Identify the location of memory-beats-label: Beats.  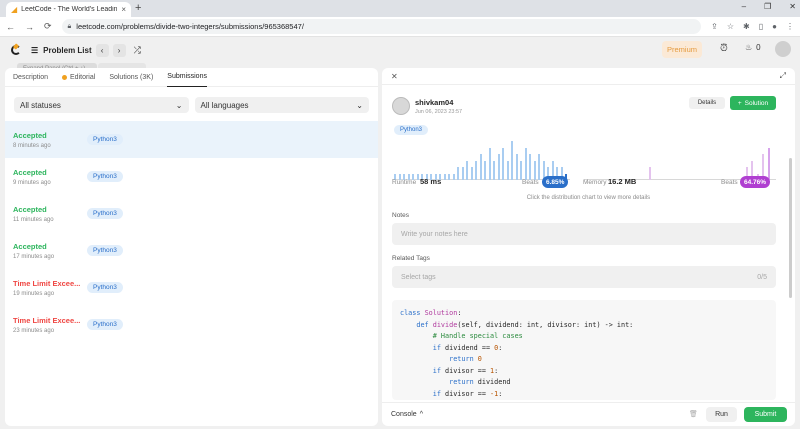
(729, 182).